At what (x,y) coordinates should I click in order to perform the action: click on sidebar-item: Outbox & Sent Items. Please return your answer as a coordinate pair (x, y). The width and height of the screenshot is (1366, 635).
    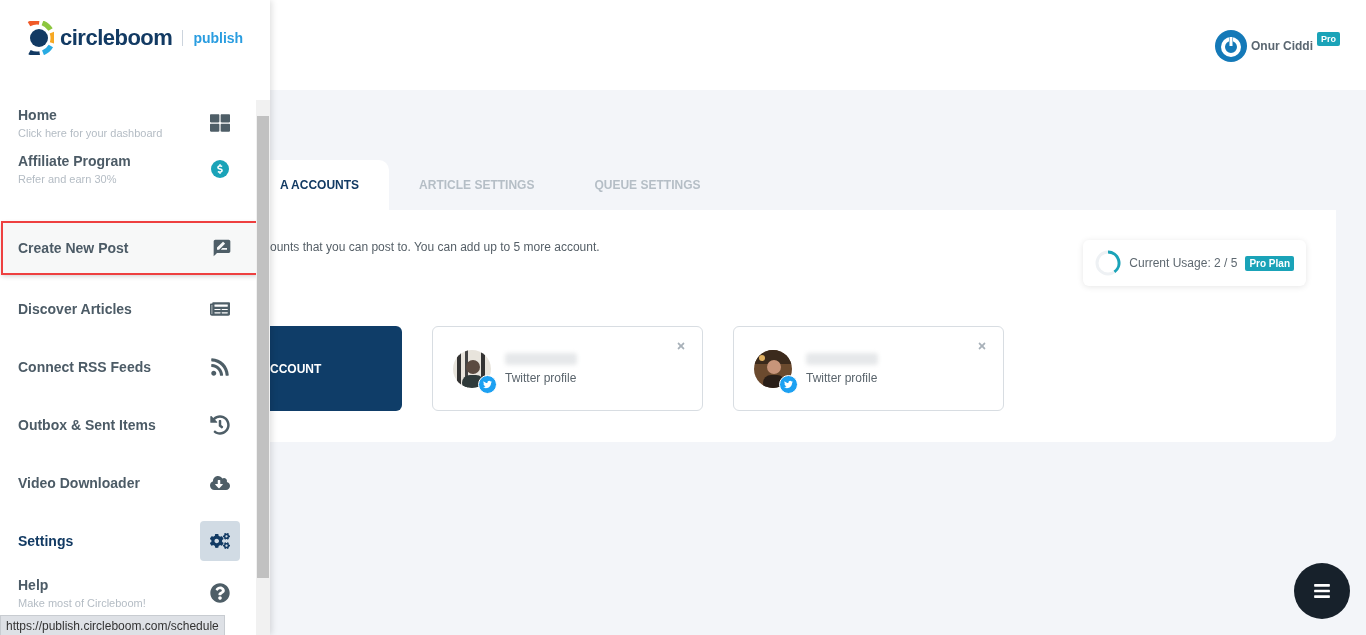
    Looking at the image, I should click on (128, 425).